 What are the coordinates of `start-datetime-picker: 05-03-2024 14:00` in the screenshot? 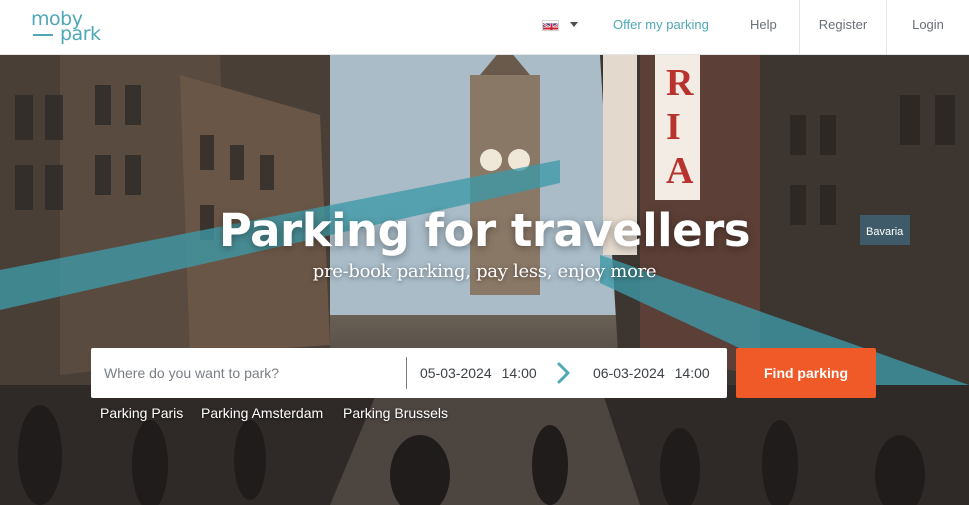 It's located at (478, 373).